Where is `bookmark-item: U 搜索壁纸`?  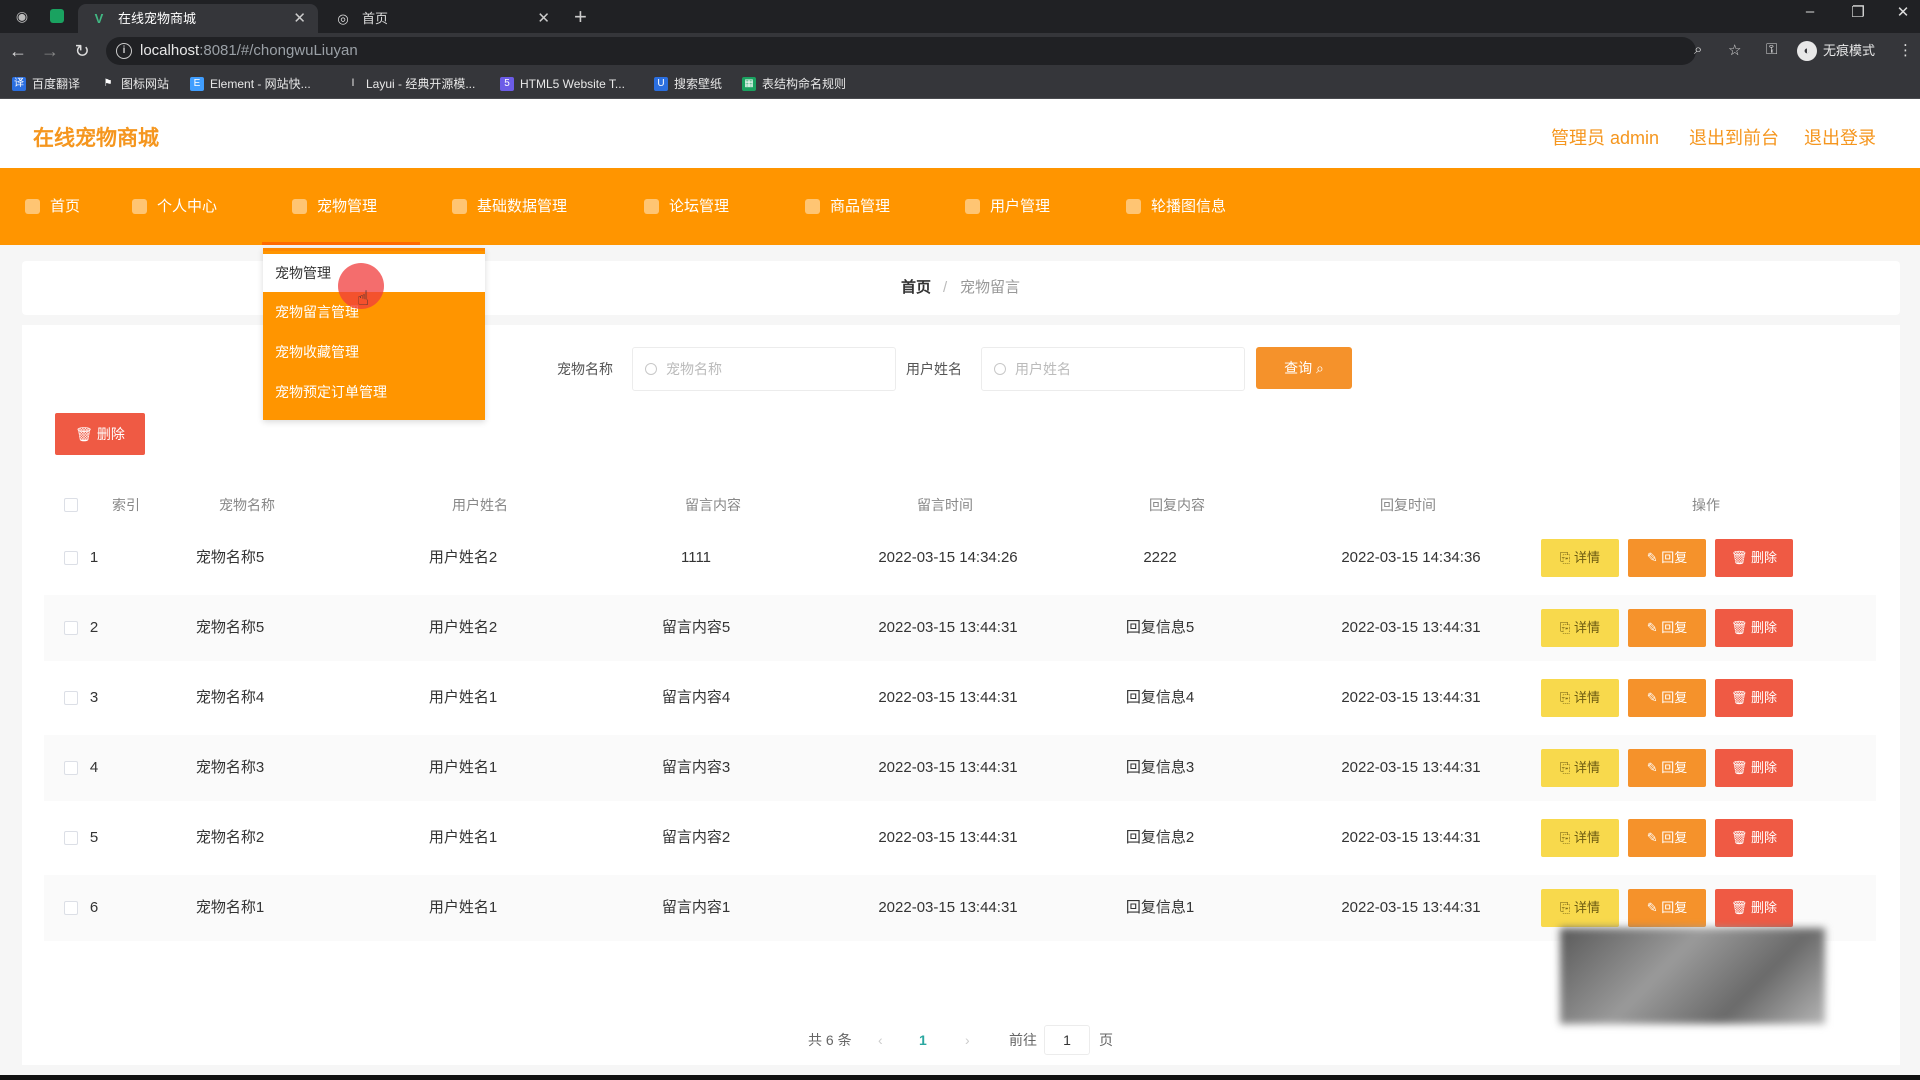
bookmark-item: U 搜索壁纸 is located at coordinates (687, 84).